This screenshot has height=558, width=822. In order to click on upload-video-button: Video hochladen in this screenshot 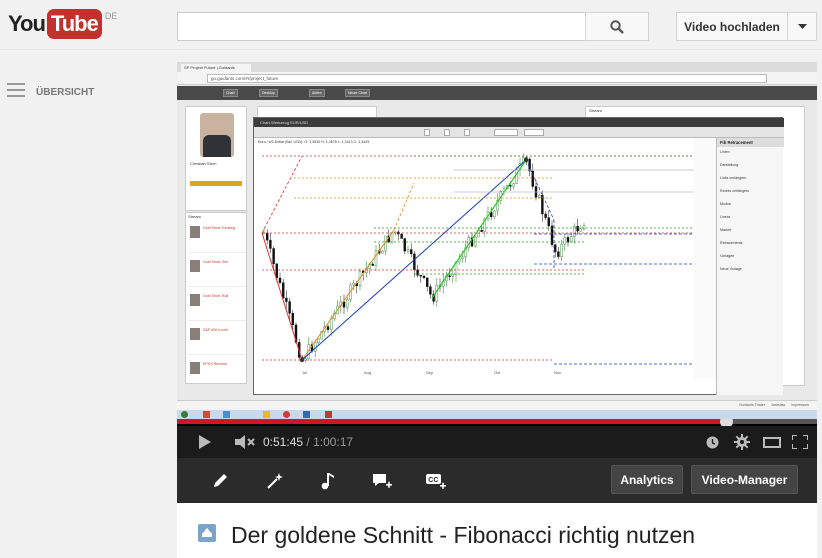, I will do `click(732, 26)`.